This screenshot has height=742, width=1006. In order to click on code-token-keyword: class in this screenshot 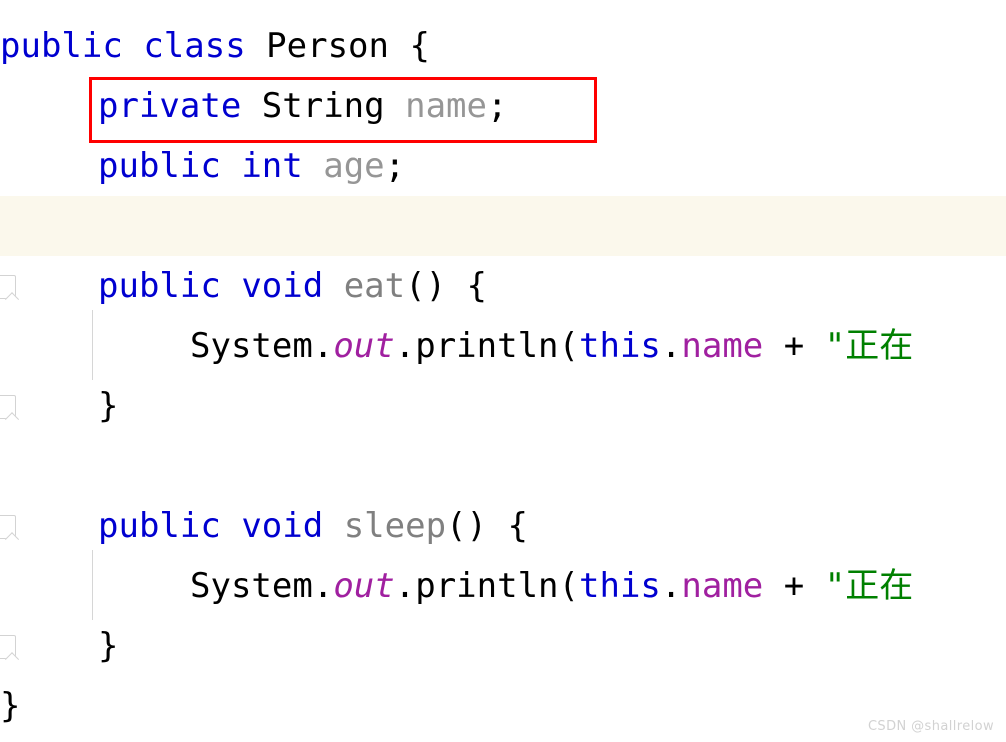, I will do `click(194, 46)`.